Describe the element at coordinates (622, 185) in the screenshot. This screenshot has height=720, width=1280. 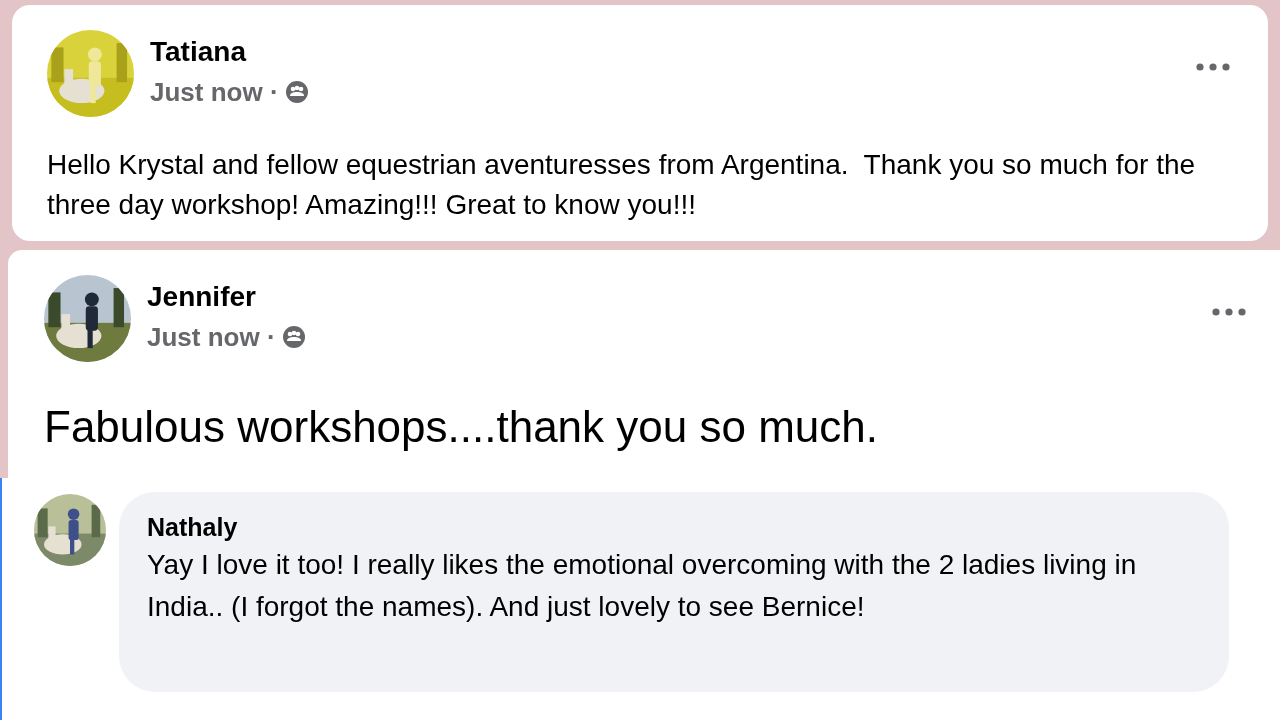
I see `post-text: Hello Krystal and fellow equestrian aventuresses from Argentina. Thank you so much for the three day workshop! Amazing!!! Great to know you!!!` at that location.